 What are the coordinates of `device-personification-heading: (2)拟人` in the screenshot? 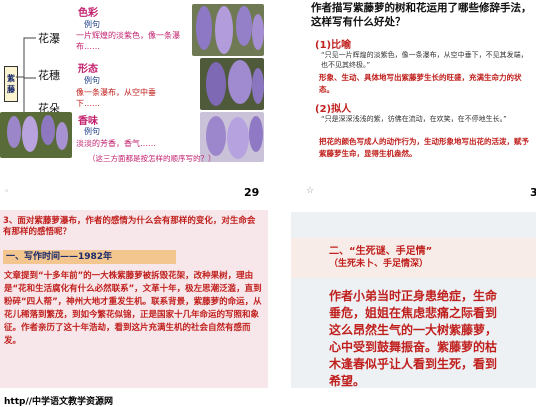 It's located at (333, 109).